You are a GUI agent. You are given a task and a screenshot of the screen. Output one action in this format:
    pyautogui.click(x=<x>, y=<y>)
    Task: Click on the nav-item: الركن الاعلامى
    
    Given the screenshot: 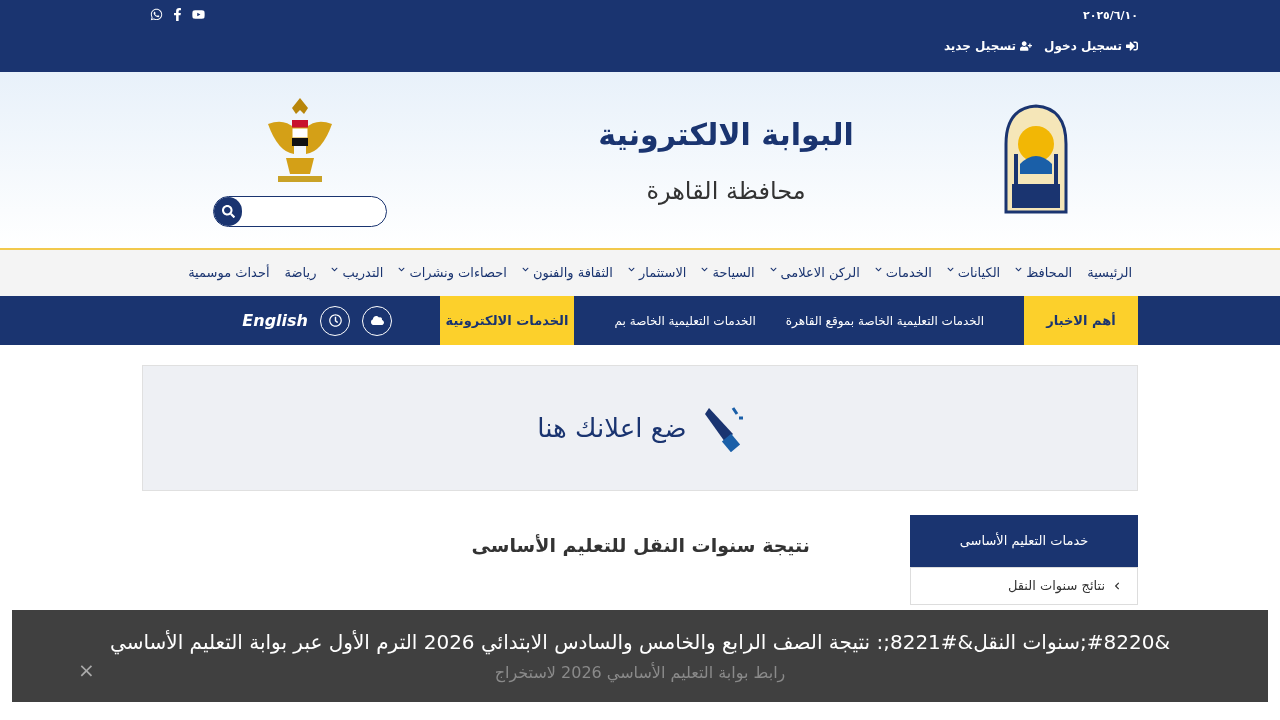 What is the action you would take?
    pyautogui.click(x=814, y=273)
    